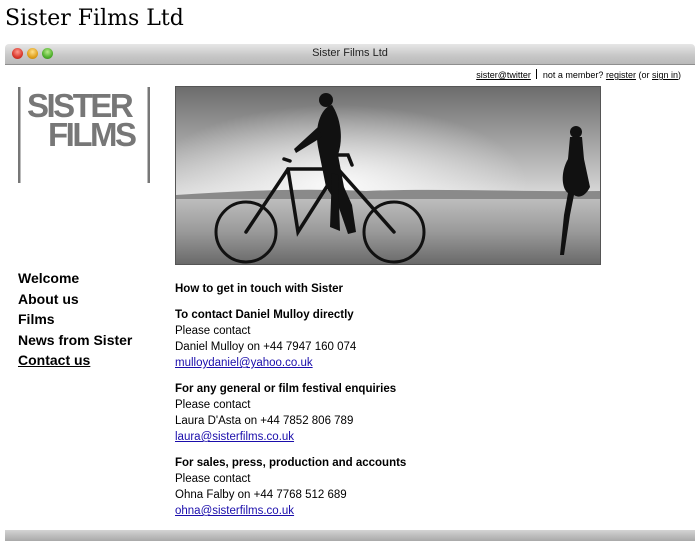 This screenshot has height=541, width=695. I want to click on window-bottom-bar, so click(350, 535).